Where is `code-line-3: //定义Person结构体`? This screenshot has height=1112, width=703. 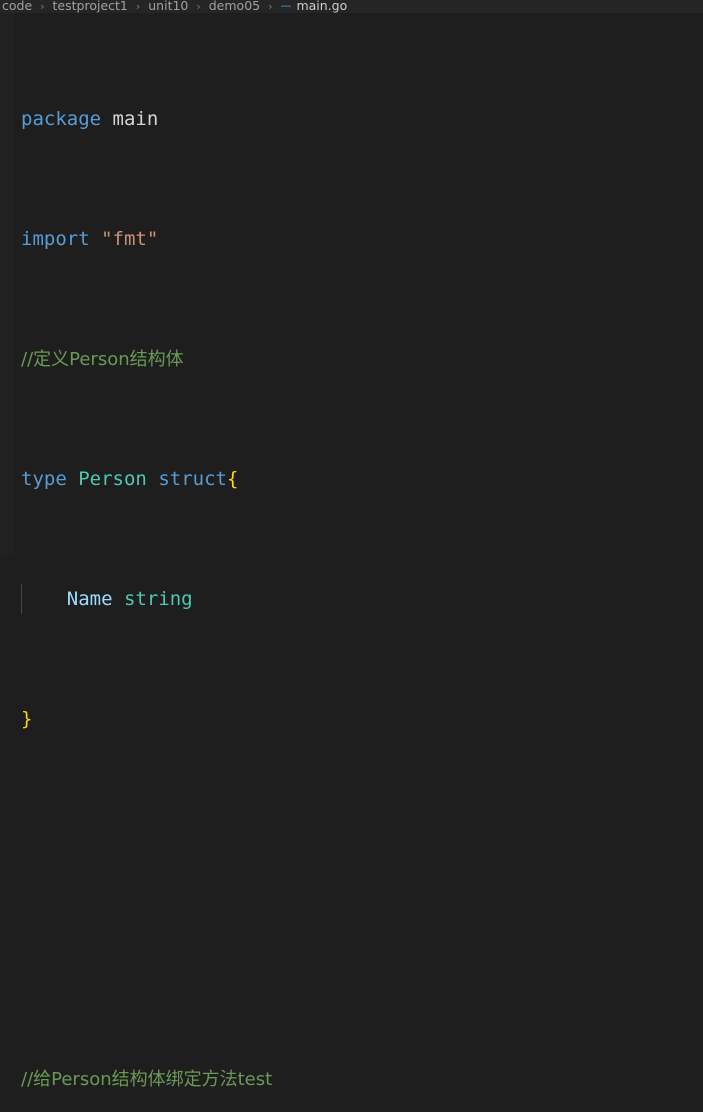
code-line-3: //定义Person结构体 is located at coordinates (351, 359).